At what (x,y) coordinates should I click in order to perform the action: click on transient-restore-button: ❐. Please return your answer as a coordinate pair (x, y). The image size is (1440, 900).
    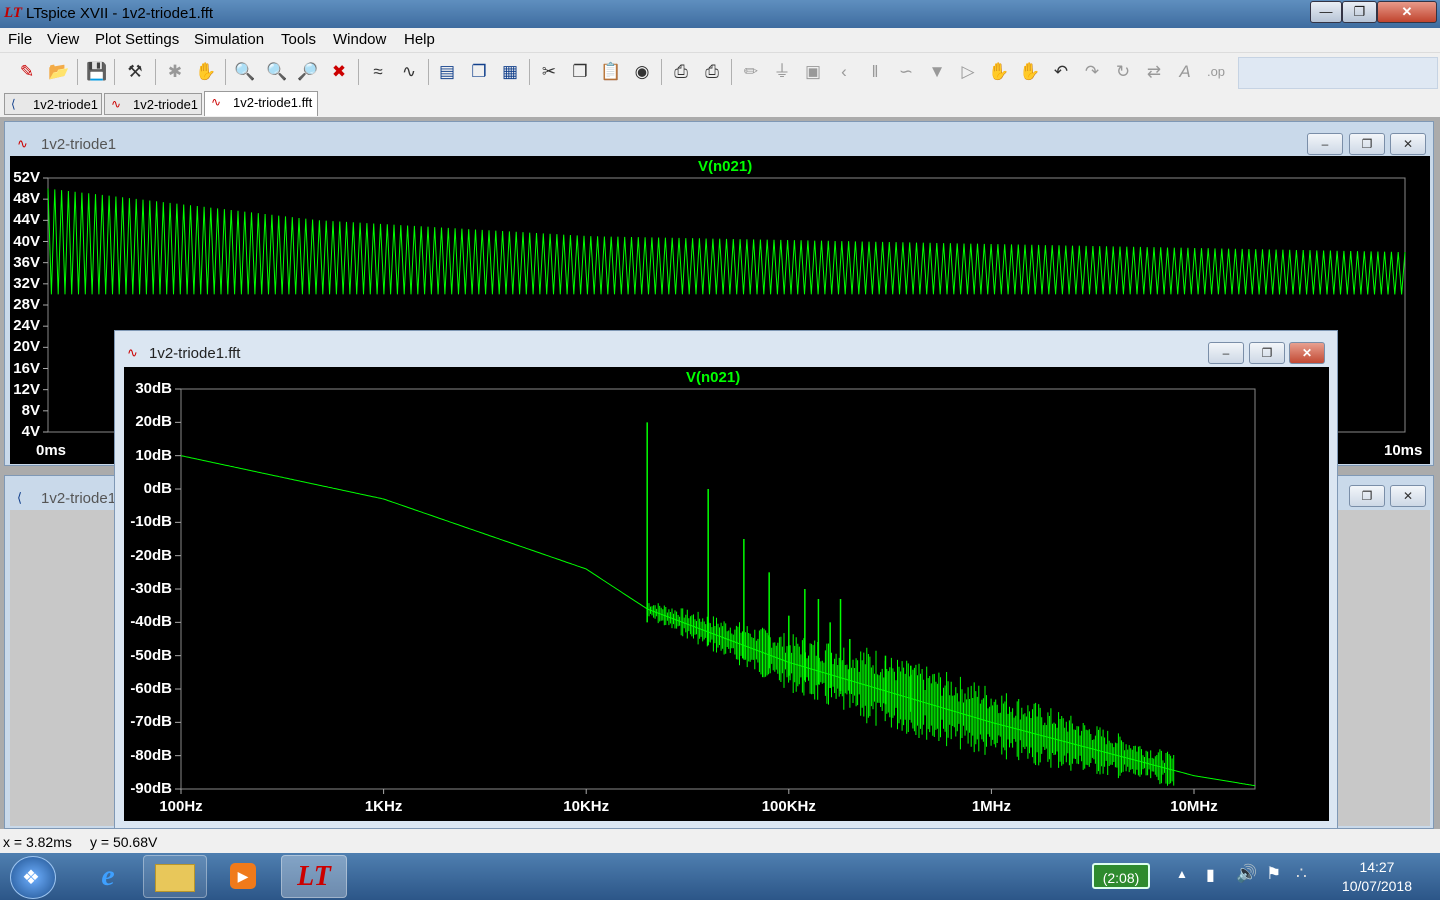
    Looking at the image, I should click on (1367, 144).